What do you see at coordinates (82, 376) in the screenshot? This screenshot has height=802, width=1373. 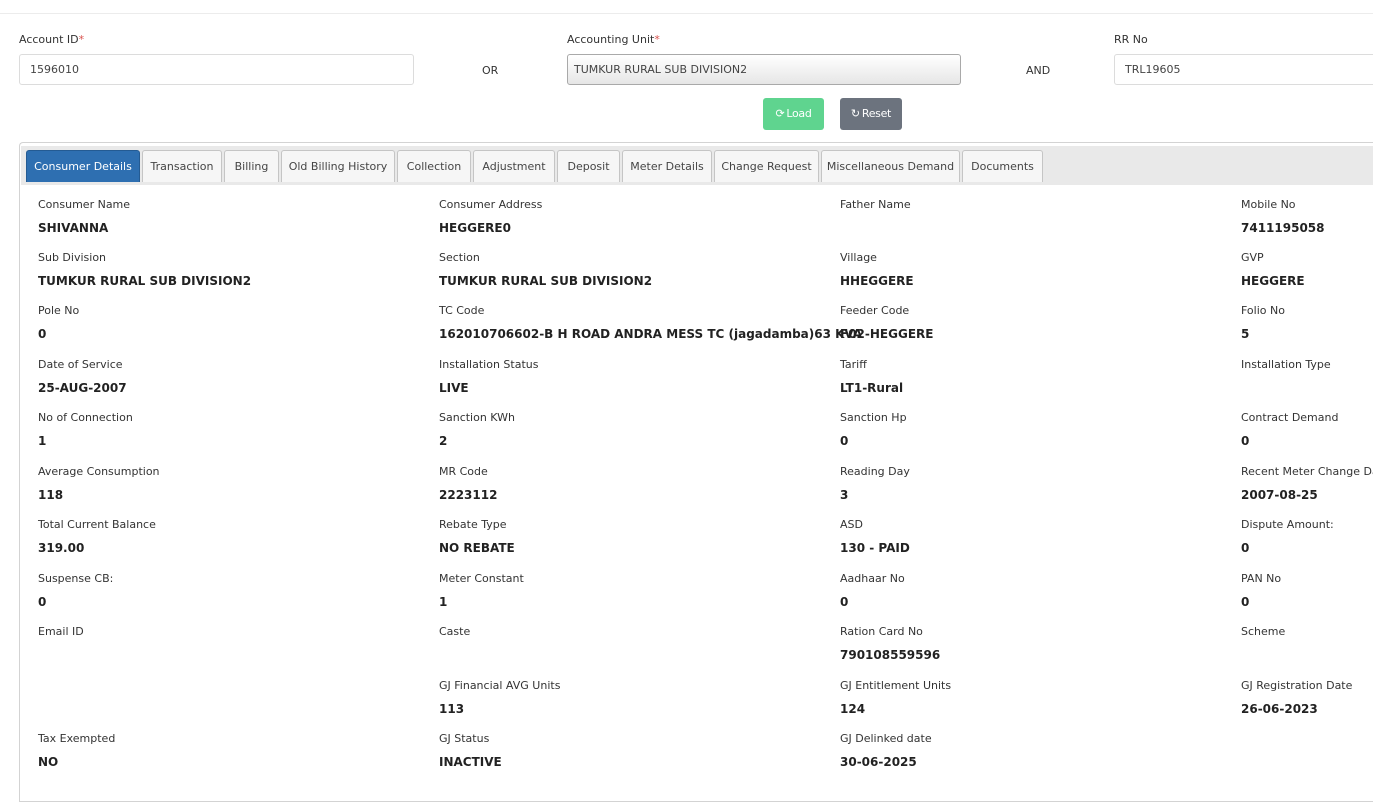 I see `field-date-of-service: Date of Service 25-AUG-2007` at bounding box center [82, 376].